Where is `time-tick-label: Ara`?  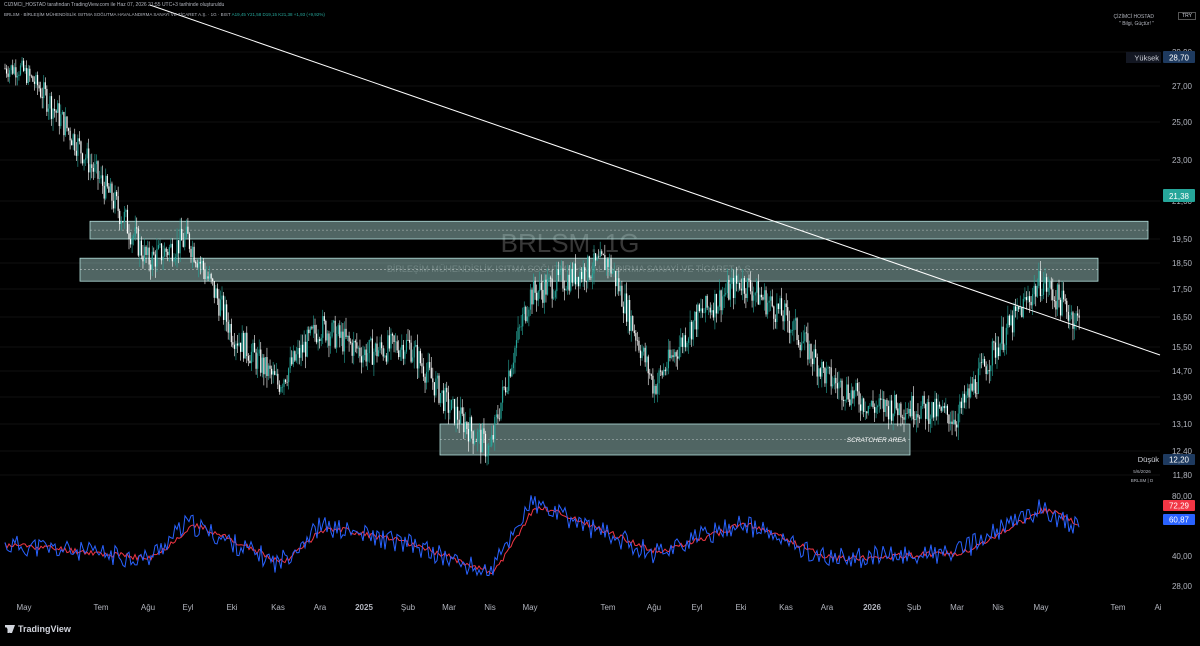
time-tick-label: Ara is located at coordinates (320, 607).